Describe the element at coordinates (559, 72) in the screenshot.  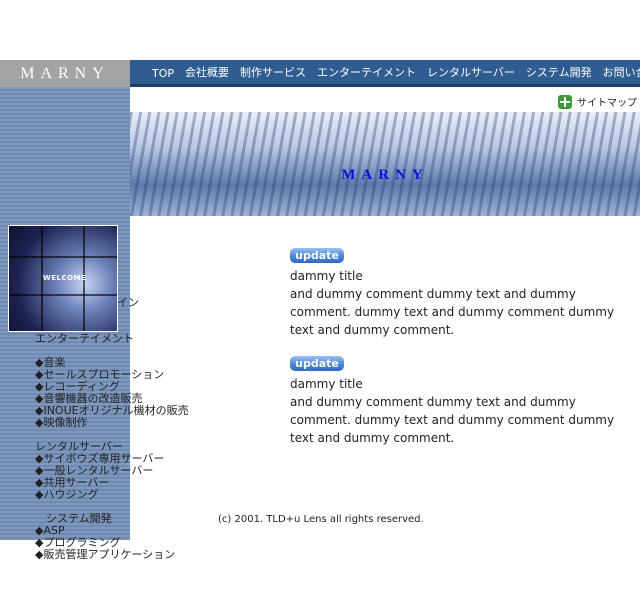
I see `nav-system-dev: システム開発` at that location.